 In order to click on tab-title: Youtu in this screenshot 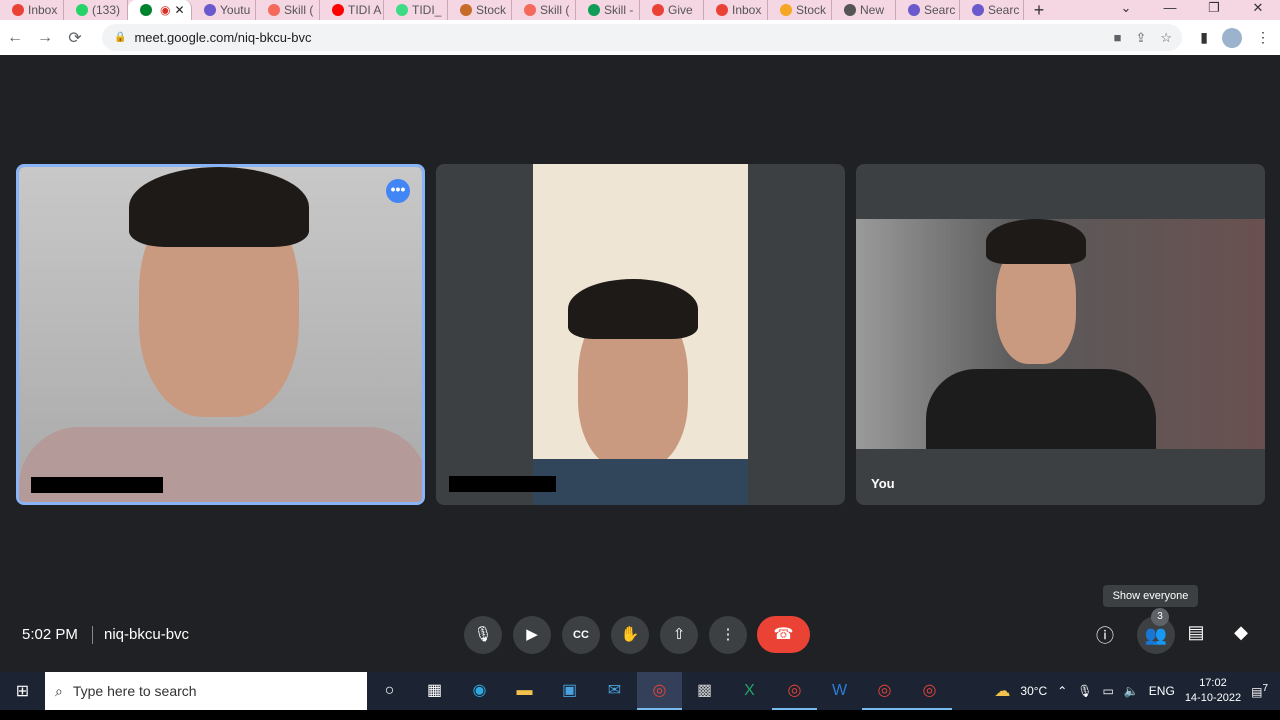, I will do `click(235, 10)`.